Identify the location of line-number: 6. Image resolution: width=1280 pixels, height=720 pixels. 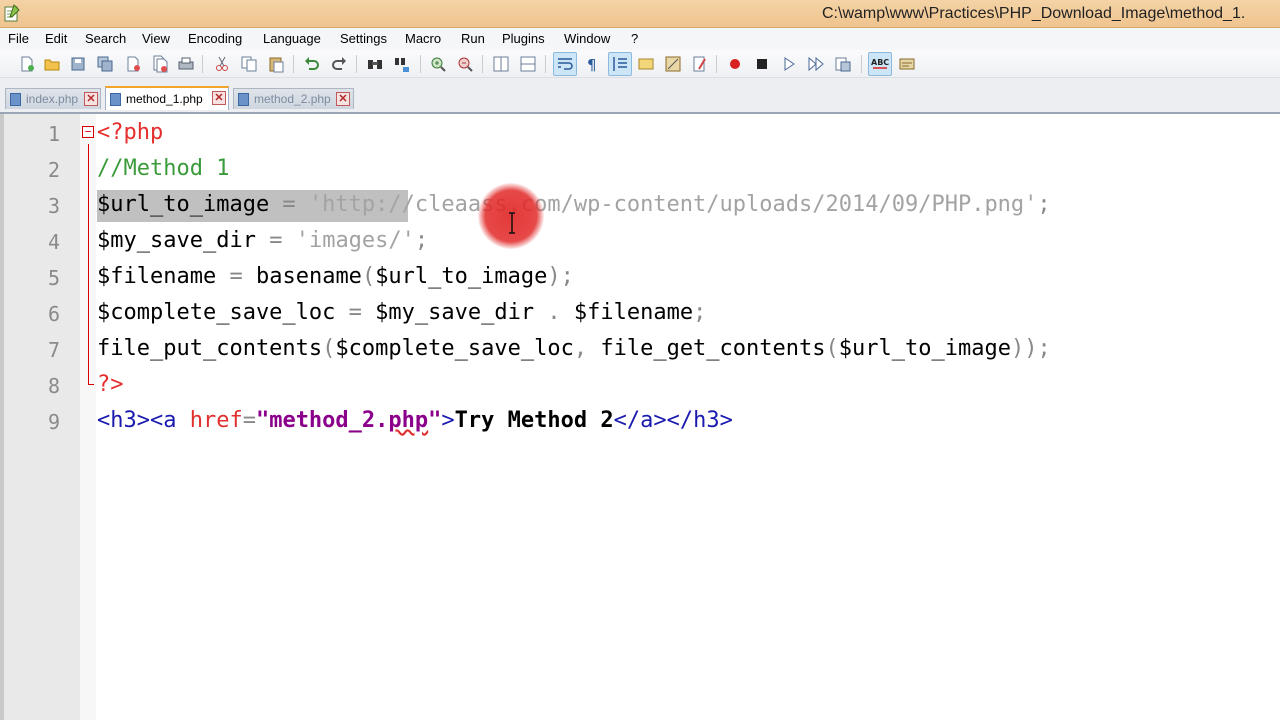
(53, 314).